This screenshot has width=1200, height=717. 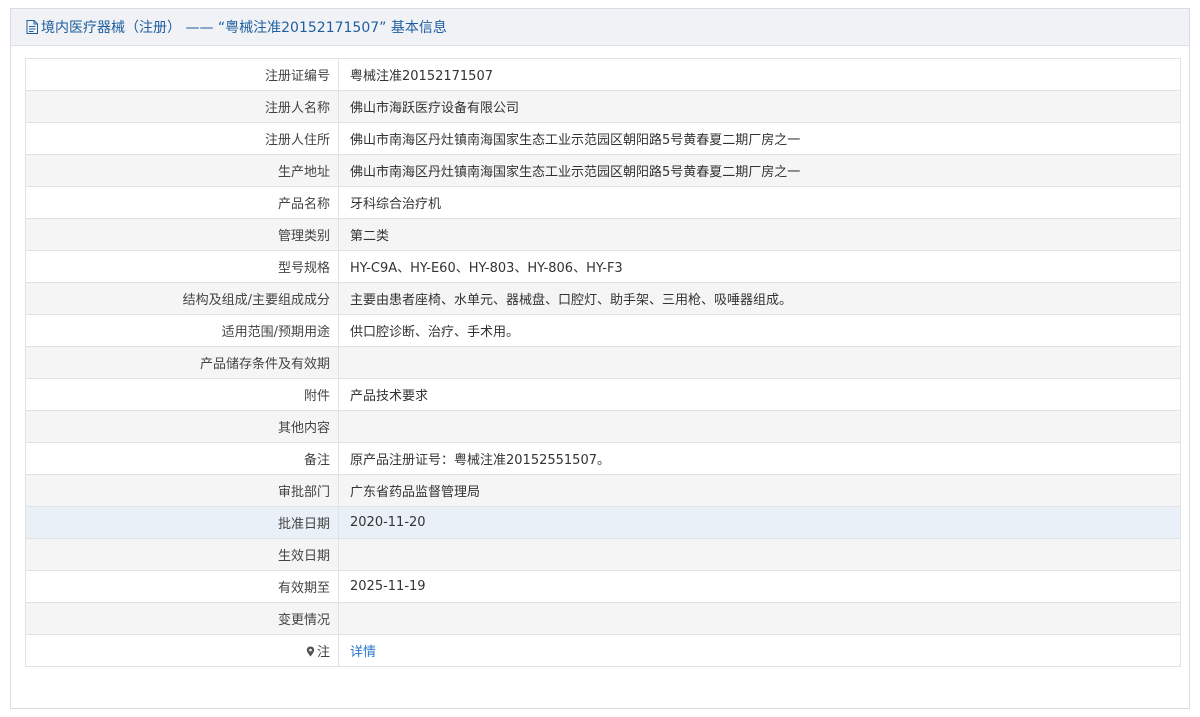 I want to click on document-icon, so click(x=32, y=27).